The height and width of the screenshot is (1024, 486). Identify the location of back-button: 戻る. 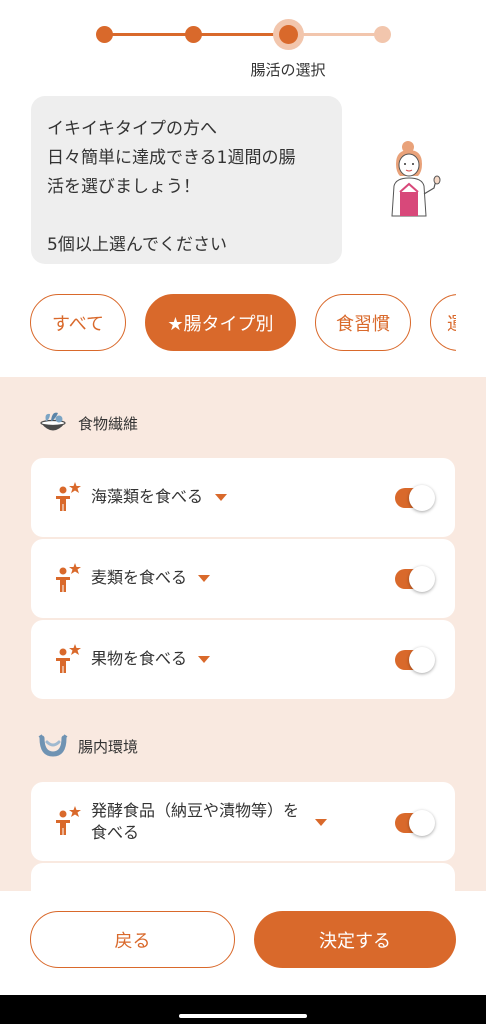
(132, 939).